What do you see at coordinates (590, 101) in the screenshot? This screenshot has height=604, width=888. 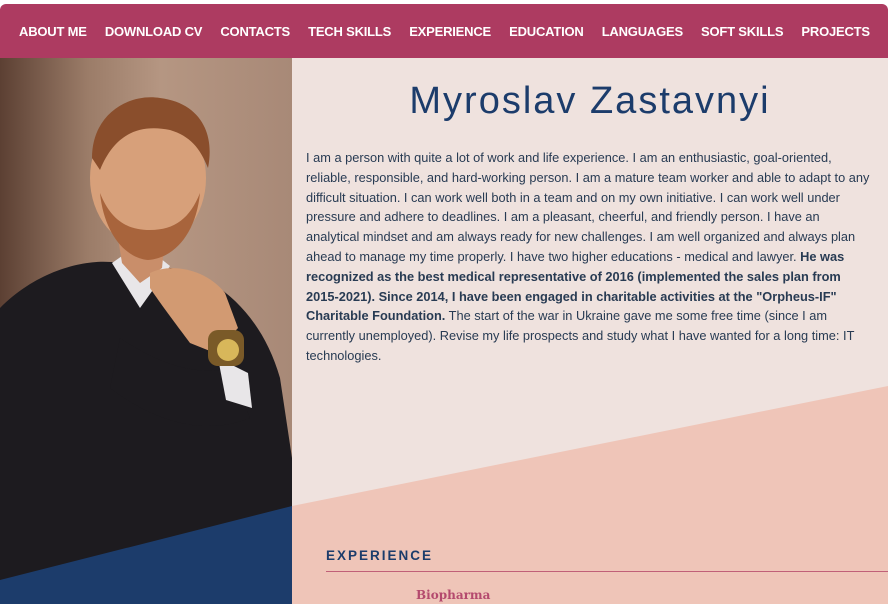 I see `page-title: Myroslav Zastavnyi` at bounding box center [590, 101].